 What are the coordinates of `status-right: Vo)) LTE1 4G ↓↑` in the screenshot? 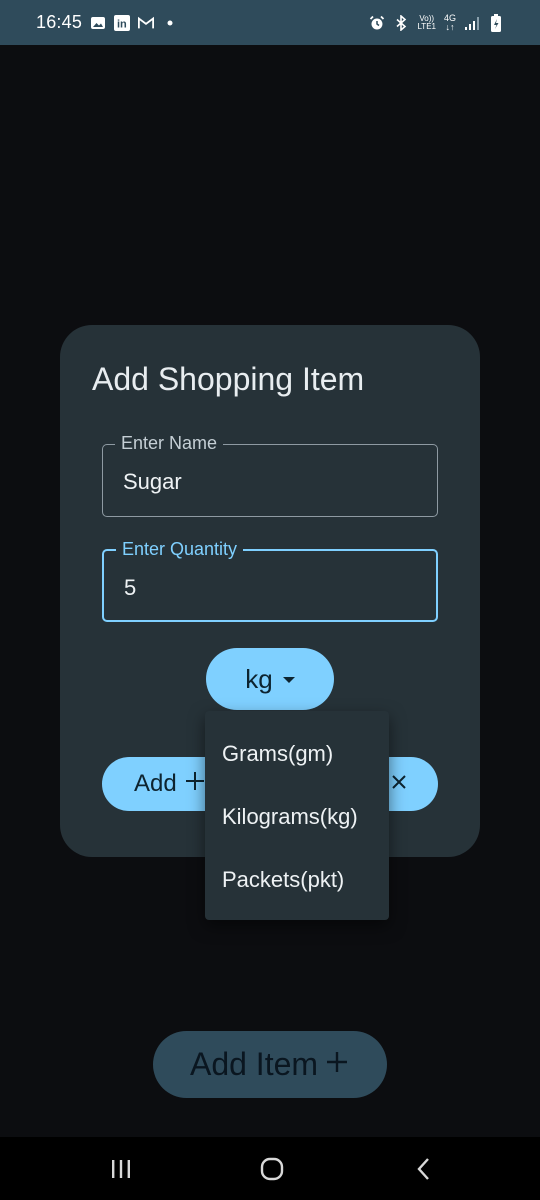 It's located at (436, 22).